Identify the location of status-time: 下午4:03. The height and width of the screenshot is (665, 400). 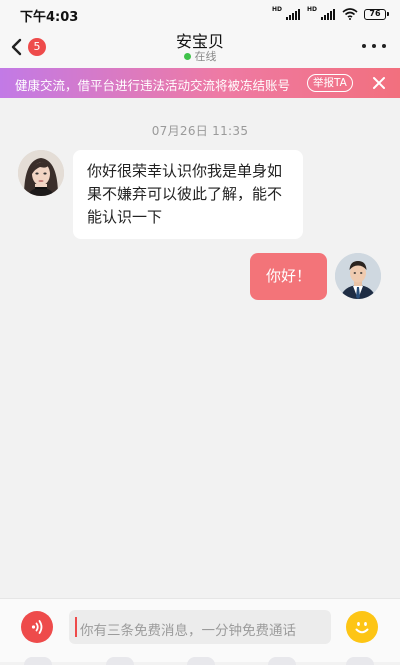
(49, 17).